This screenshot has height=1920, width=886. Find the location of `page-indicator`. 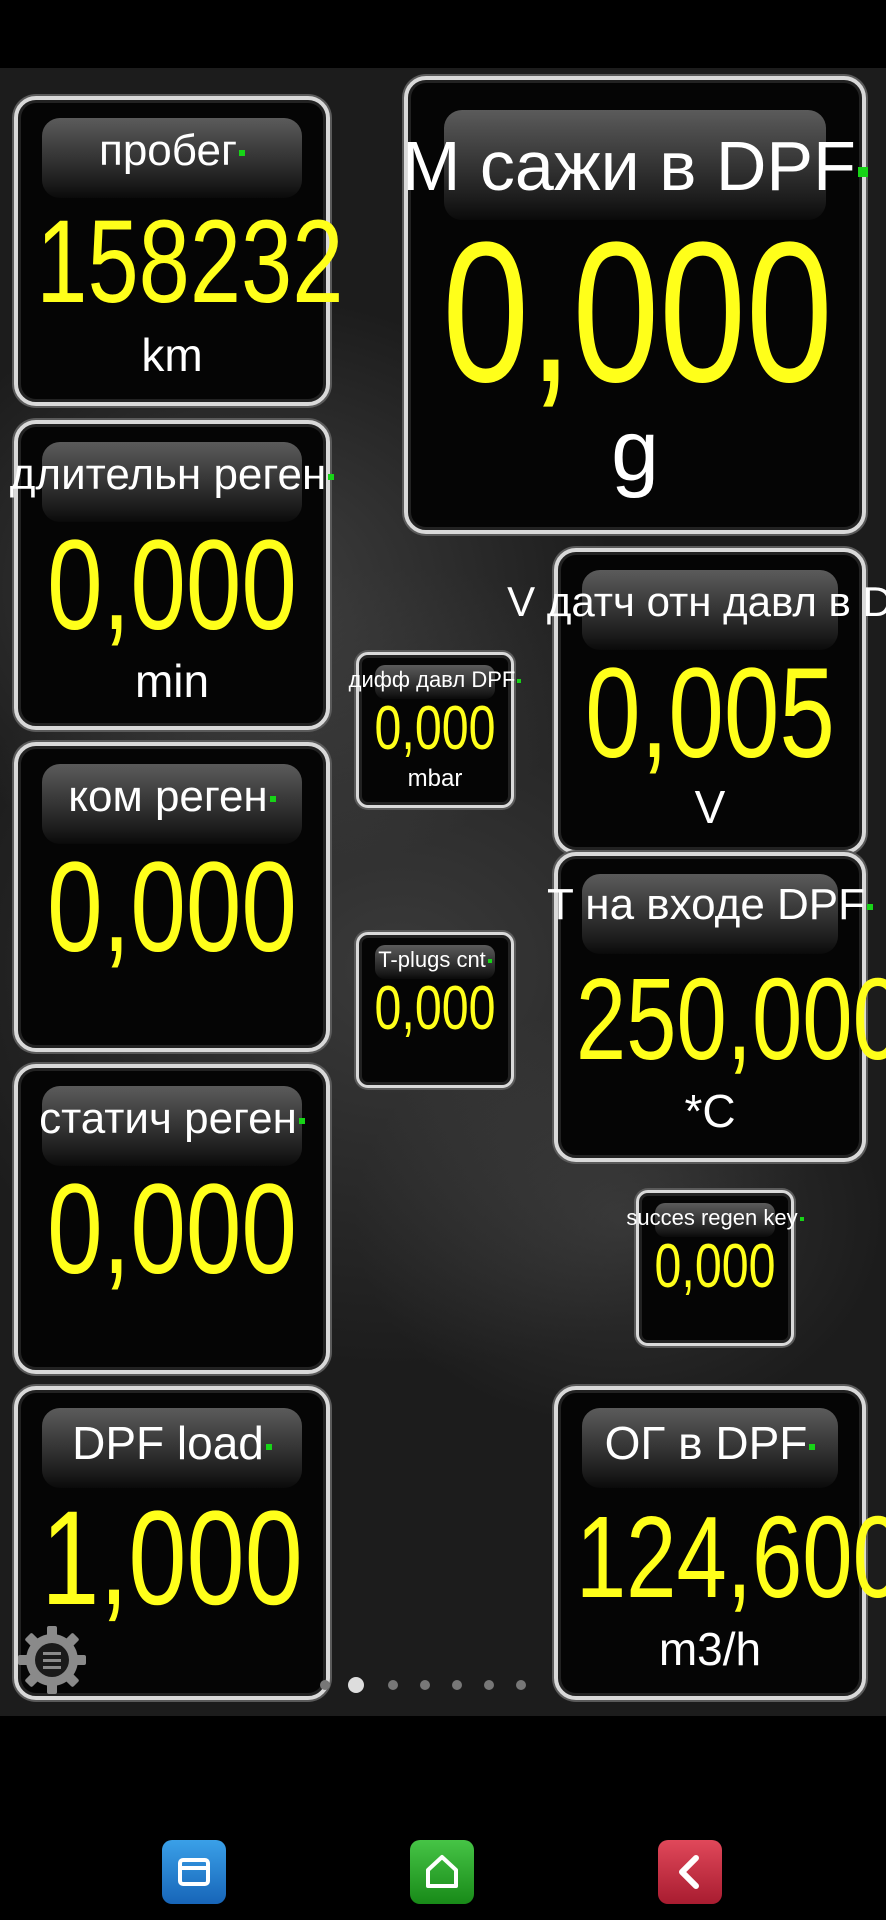

page-indicator is located at coordinates (430, 1684).